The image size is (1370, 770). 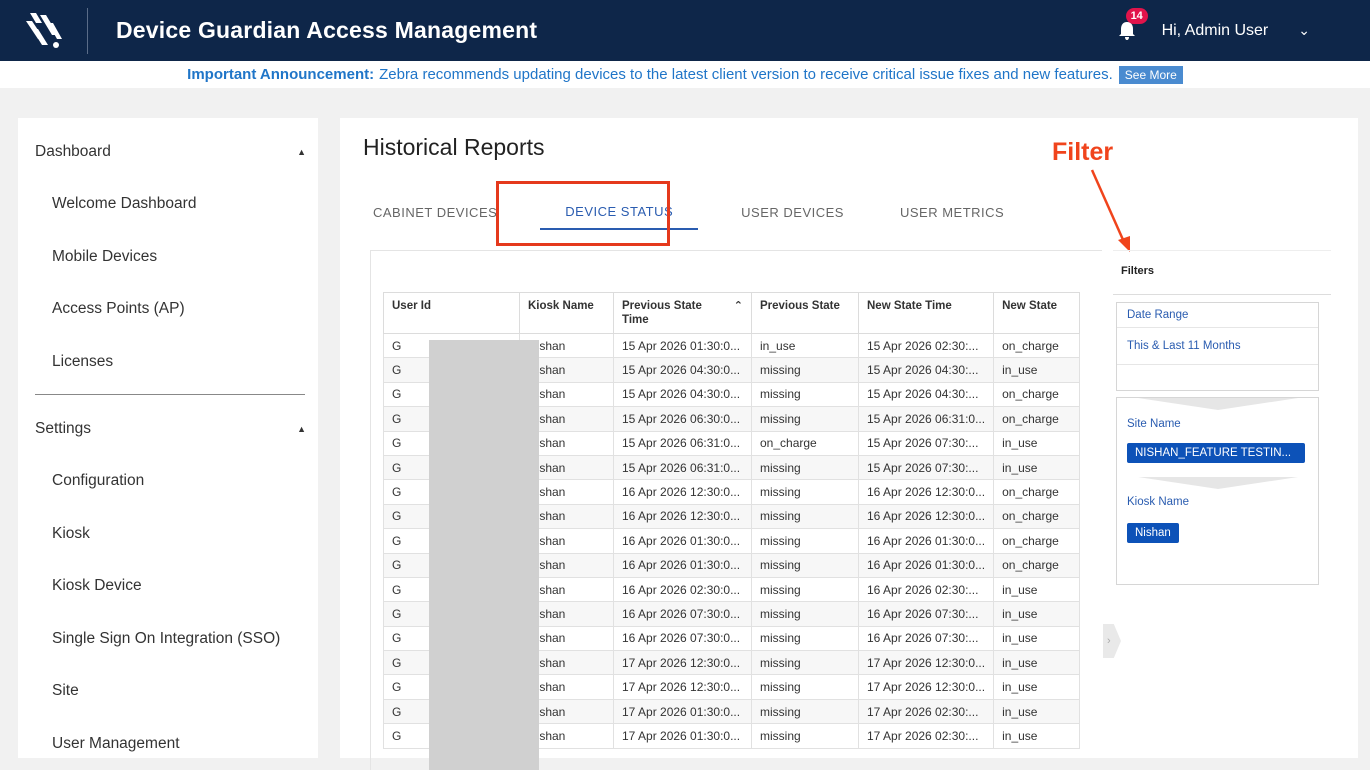 I want to click on user-menu-chevron-down-icon: ⌄, so click(x=1304, y=30).